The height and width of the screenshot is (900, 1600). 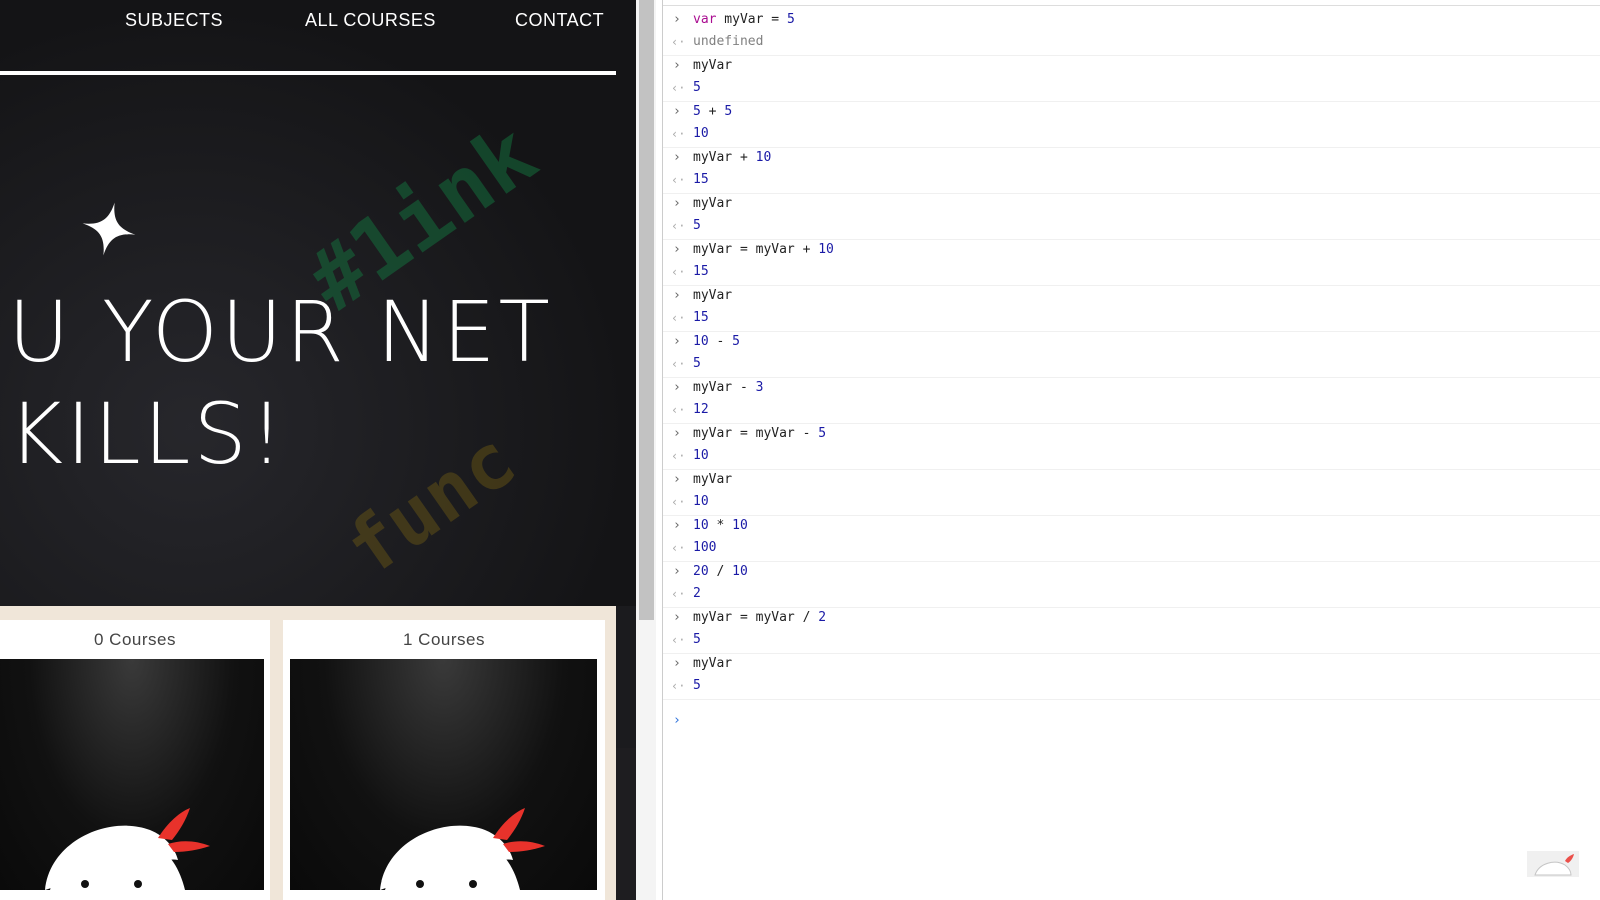 I want to click on course-card-title: 0 Courses, so click(x=135, y=639).